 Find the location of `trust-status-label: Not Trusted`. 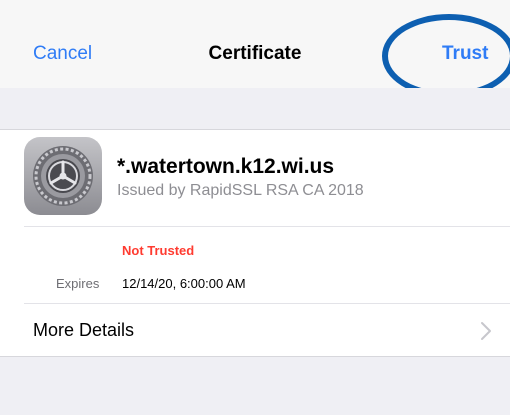

trust-status-label: Not Trusted is located at coordinates (158, 250).